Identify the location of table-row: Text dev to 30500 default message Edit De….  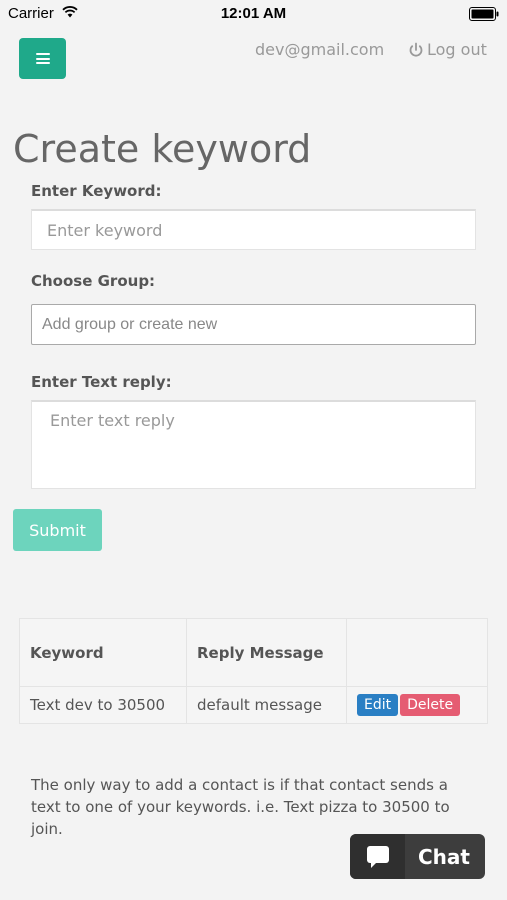
(253, 705).